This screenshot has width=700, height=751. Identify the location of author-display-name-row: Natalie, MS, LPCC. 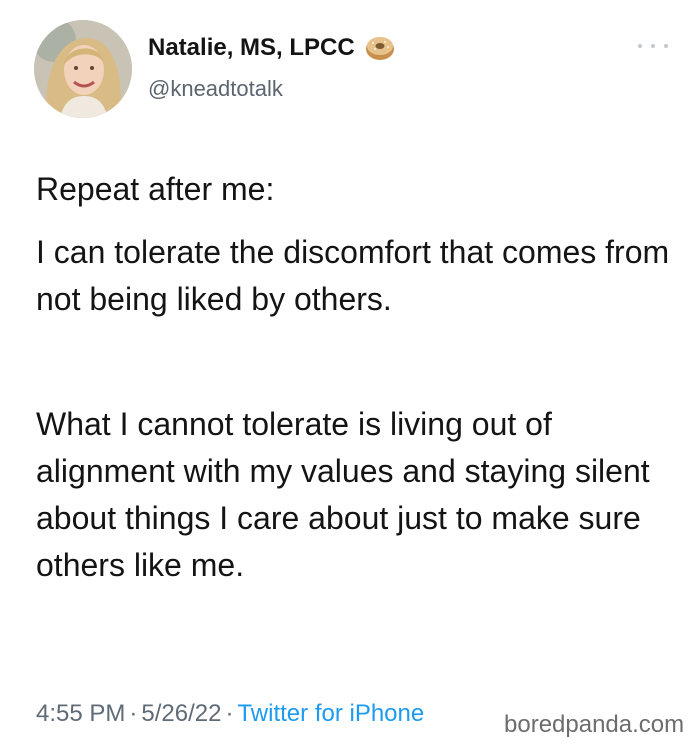
(272, 48).